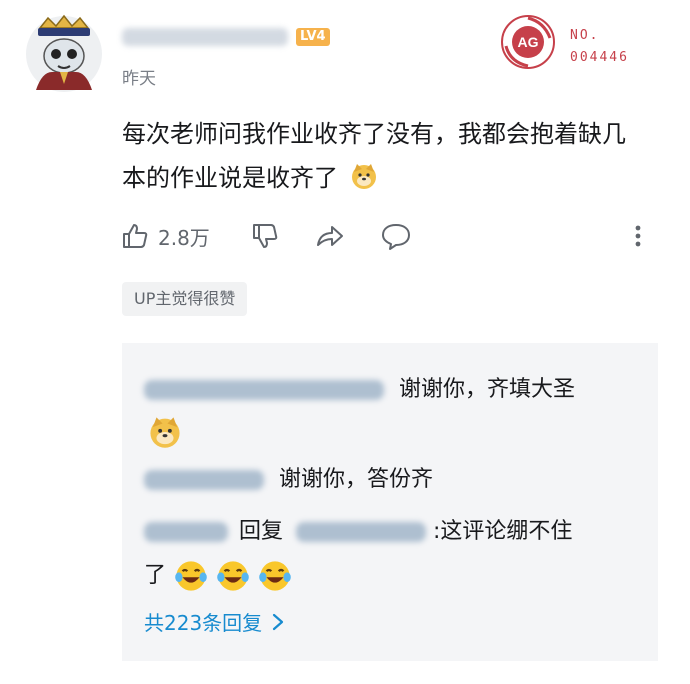  I want to click on reply-text: 谢谢你，齐填大圣, so click(487, 389).